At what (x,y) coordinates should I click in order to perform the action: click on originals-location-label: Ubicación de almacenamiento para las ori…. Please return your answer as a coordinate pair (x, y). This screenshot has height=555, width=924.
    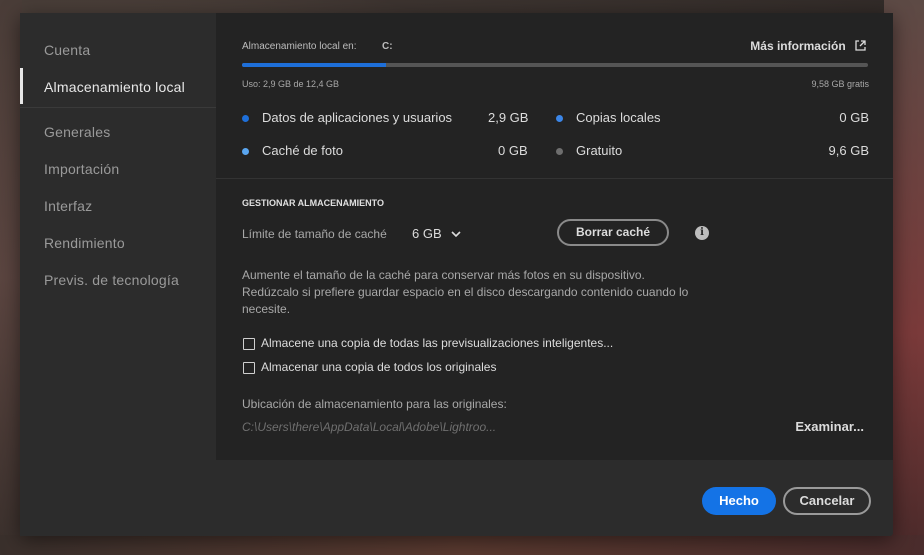
    Looking at the image, I should click on (374, 404).